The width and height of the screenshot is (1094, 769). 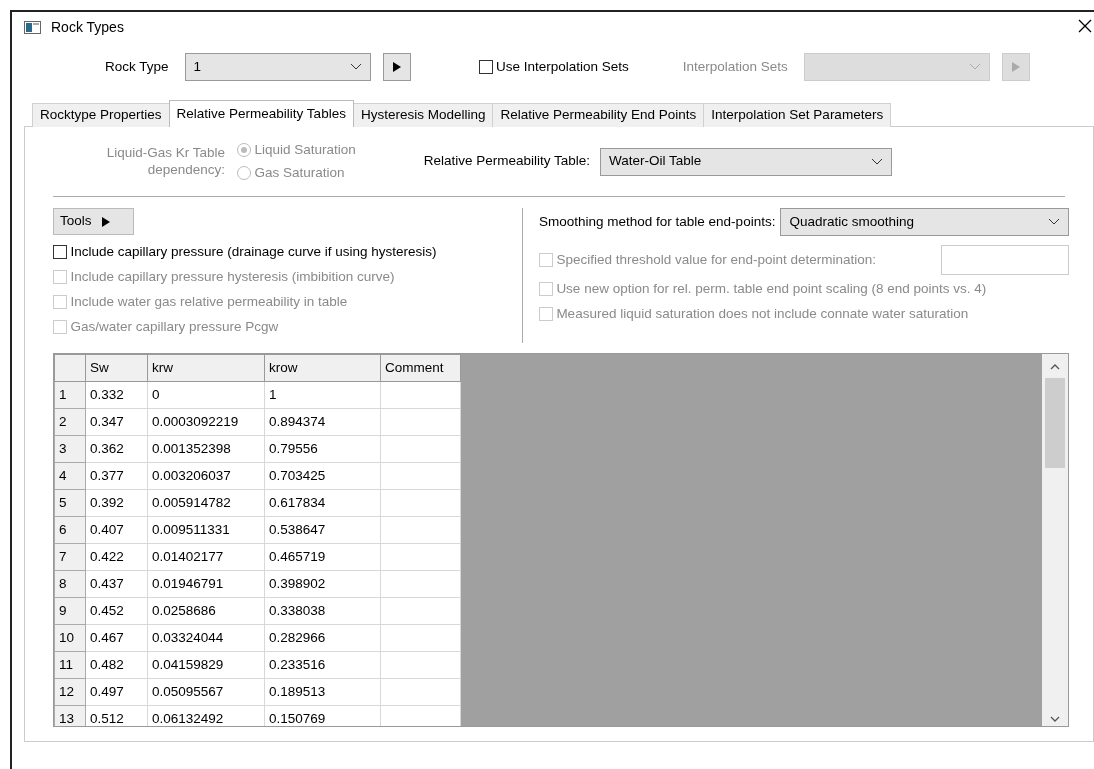 I want to click on column-header: Sw, so click(x=116, y=368).